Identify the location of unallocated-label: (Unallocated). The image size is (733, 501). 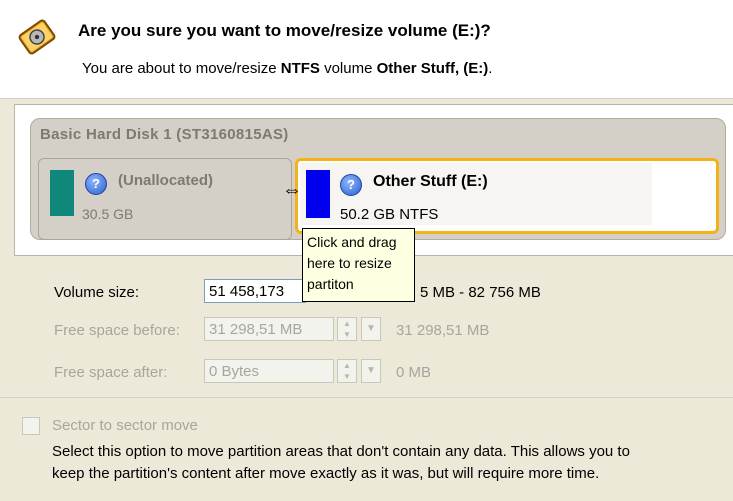
(166, 180).